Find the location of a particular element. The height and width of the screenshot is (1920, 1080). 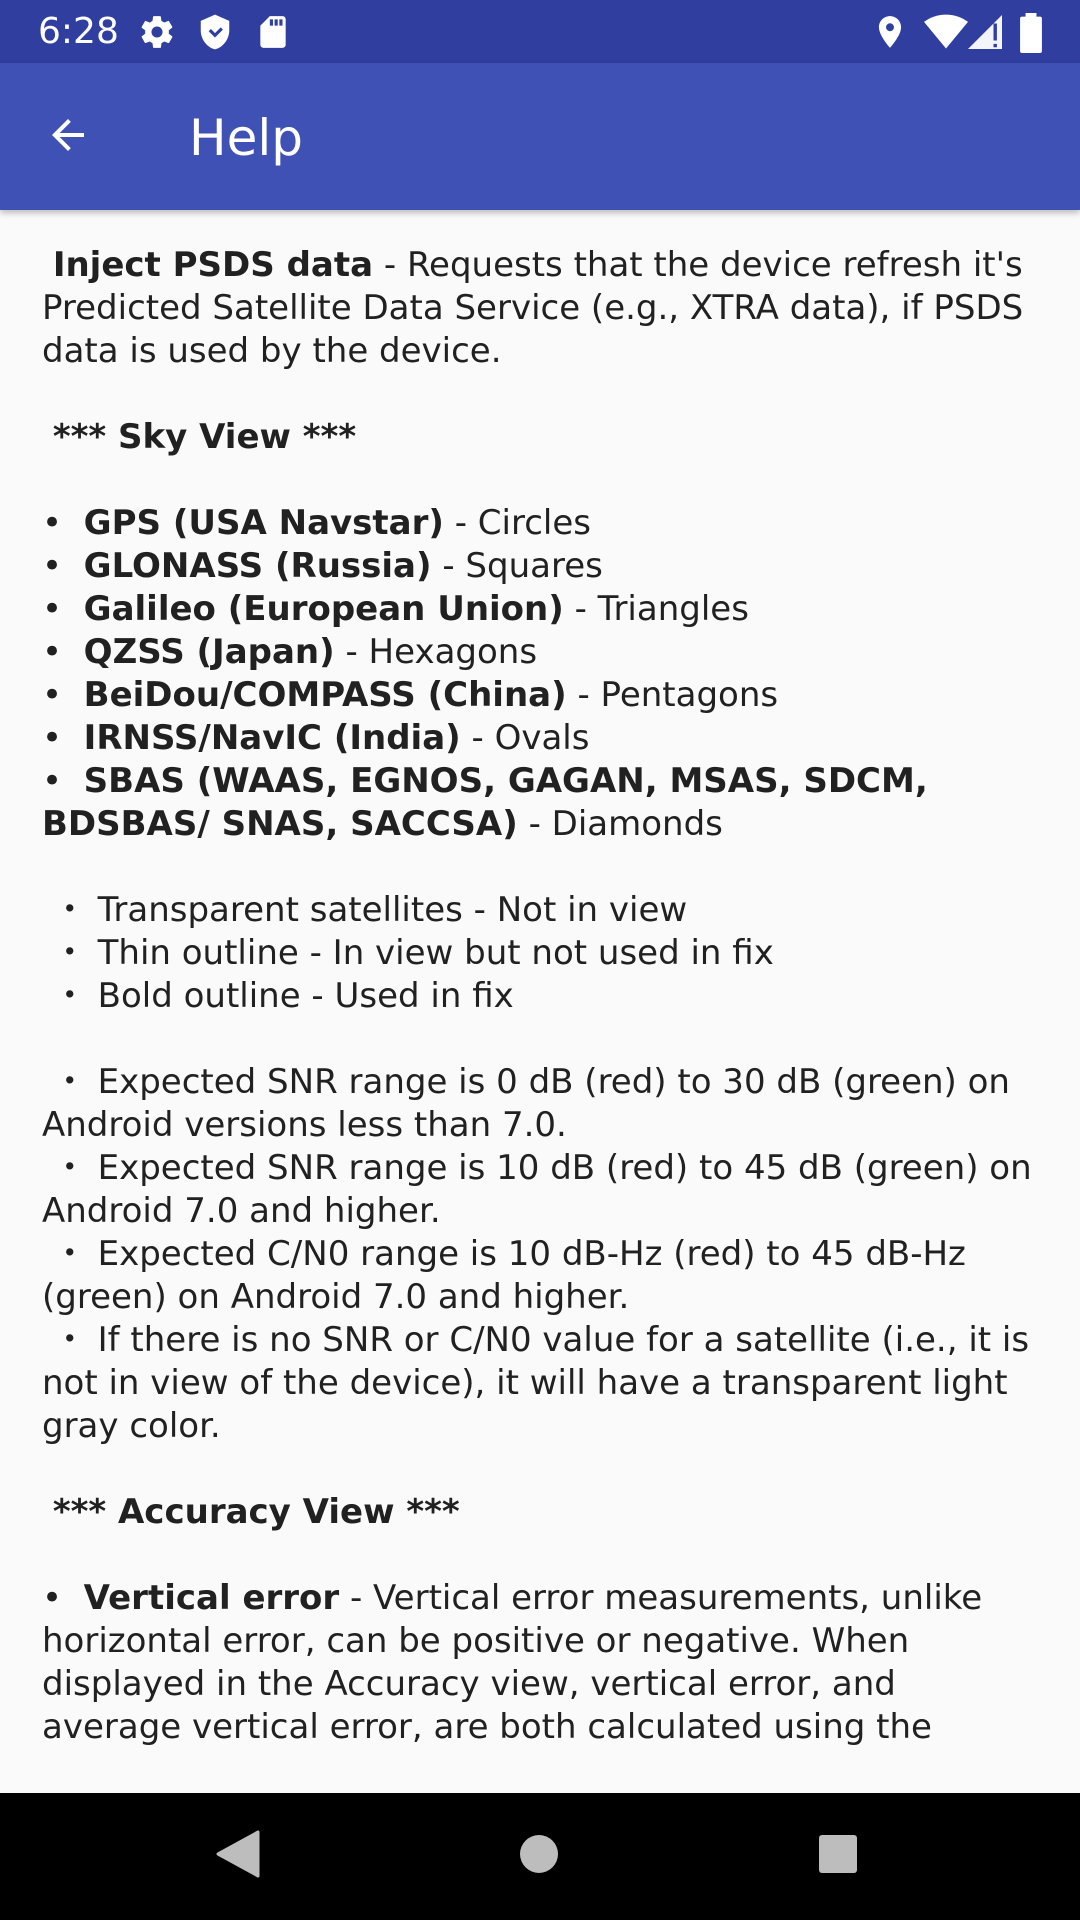

page-title: Help is located at coordinates (246, 138).